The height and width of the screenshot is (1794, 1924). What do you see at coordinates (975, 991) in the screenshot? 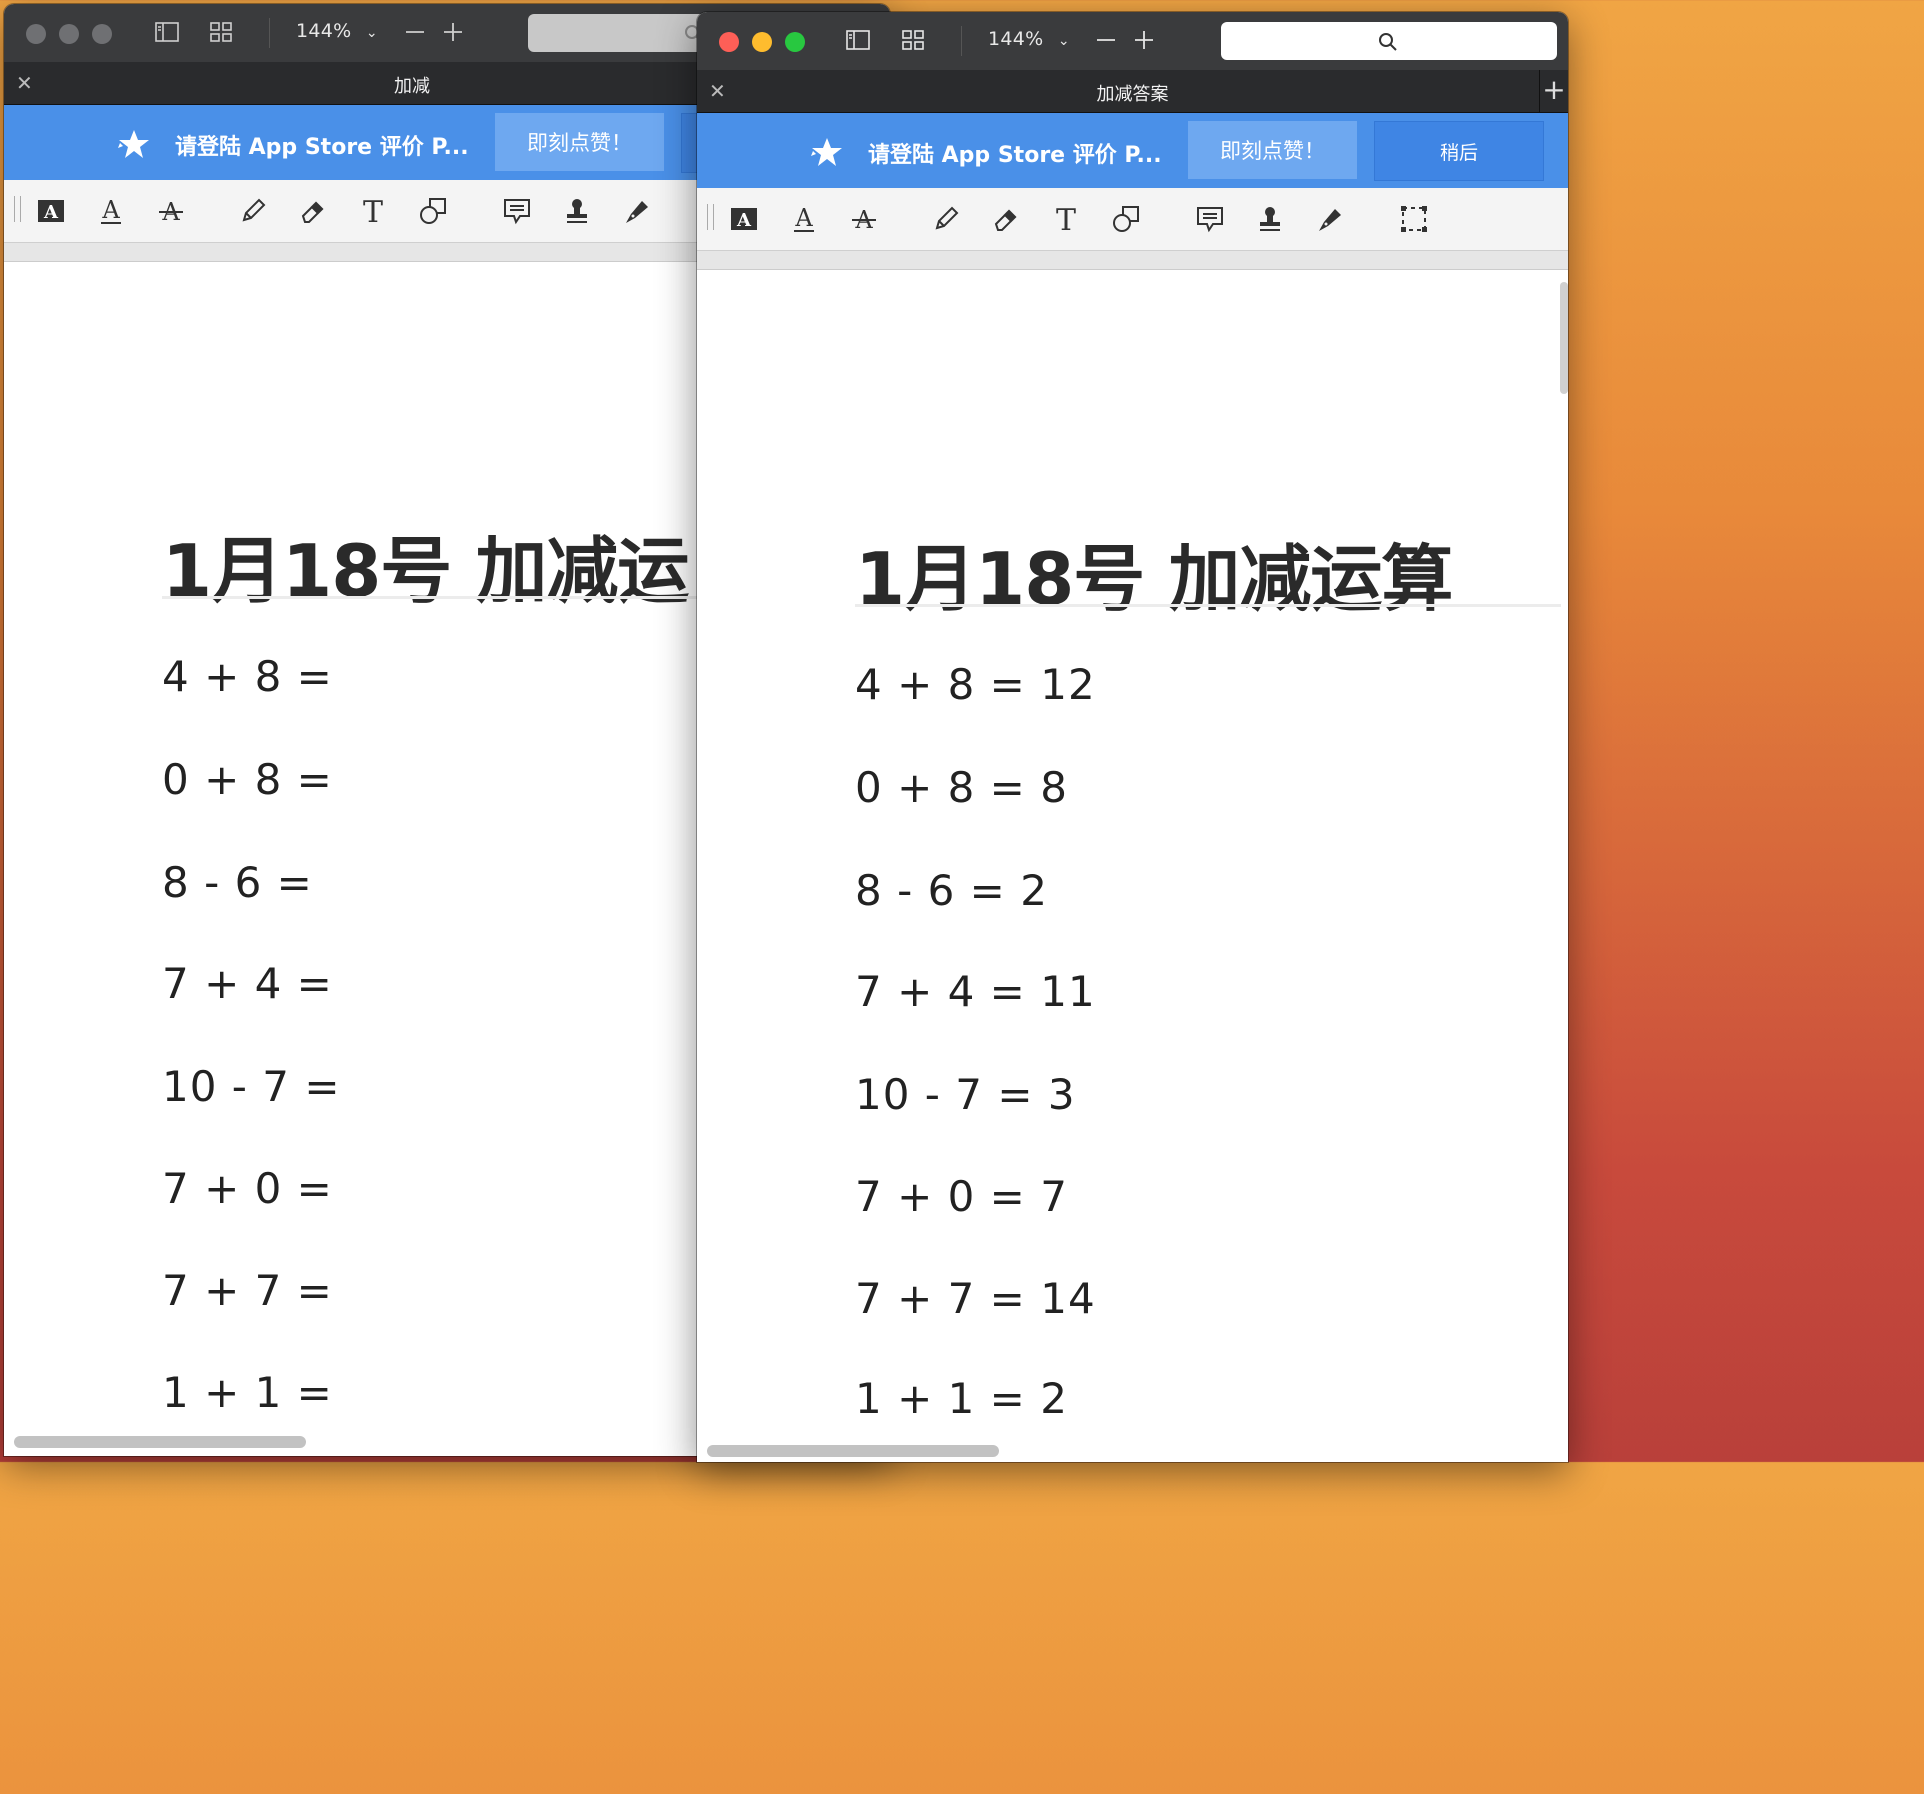
I see `problem-4: 7 + 4 = 11` at bounding box center [975, 991].